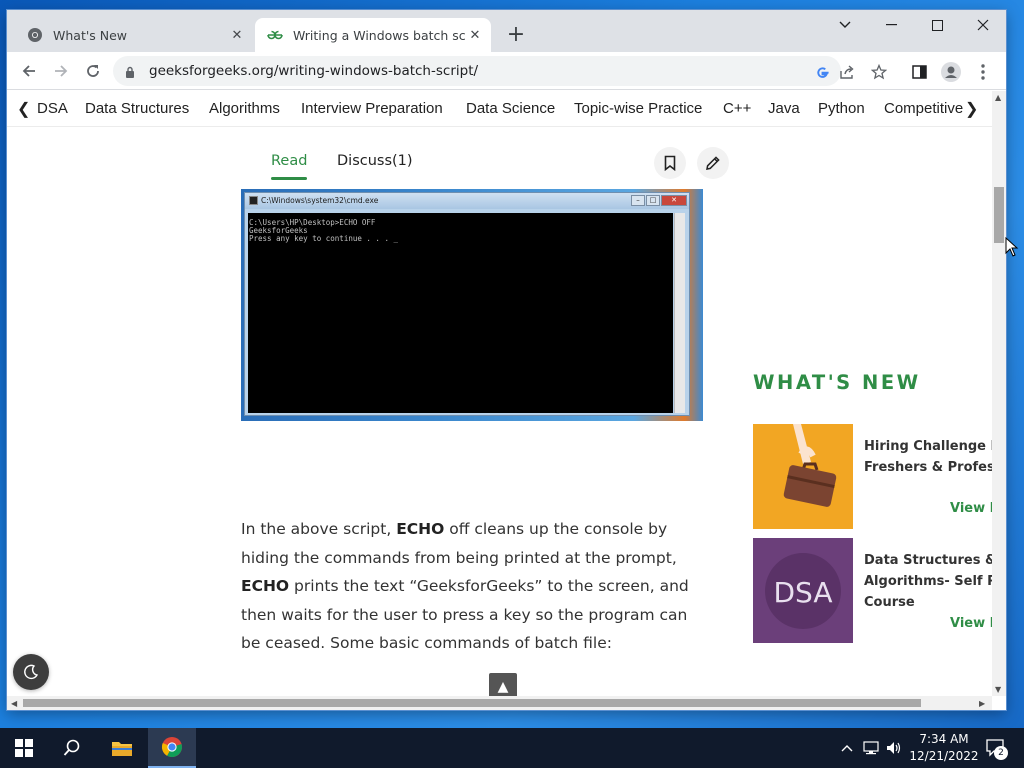 The image size is (1024, 768). Describe the element at coordinates (93, 71) in the screenshot. I see `reload-icon` at that location.